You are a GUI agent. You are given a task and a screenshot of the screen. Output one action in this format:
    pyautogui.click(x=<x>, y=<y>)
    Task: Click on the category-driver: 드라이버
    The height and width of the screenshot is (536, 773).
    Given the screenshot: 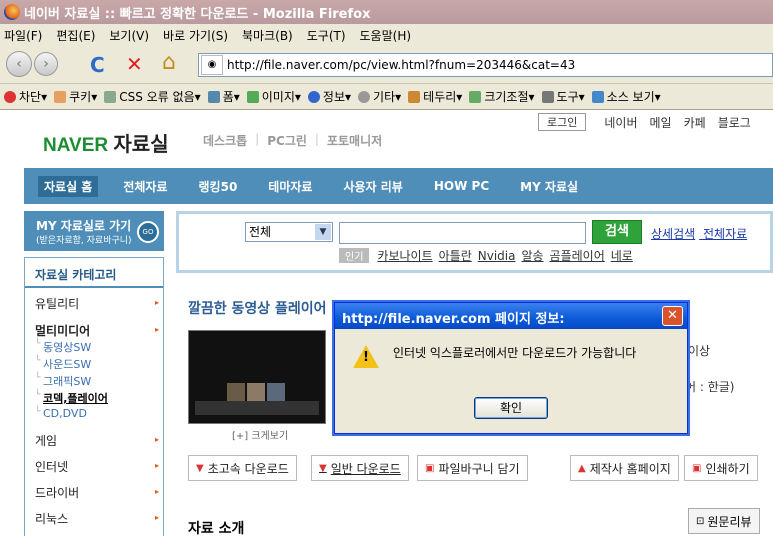 What is the action you would take?
    pyautogui.click(x=57, y=492)
    